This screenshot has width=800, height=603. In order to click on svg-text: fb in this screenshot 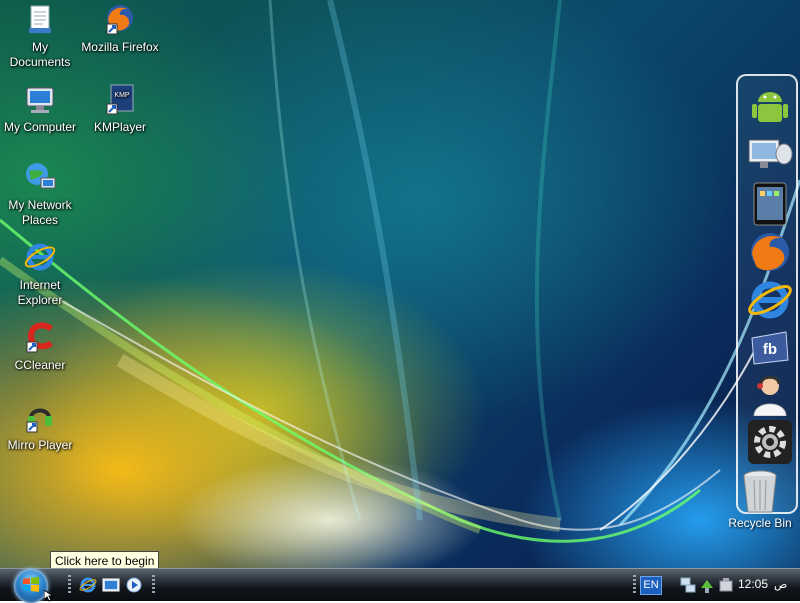, I will do `click(770, 349)`.